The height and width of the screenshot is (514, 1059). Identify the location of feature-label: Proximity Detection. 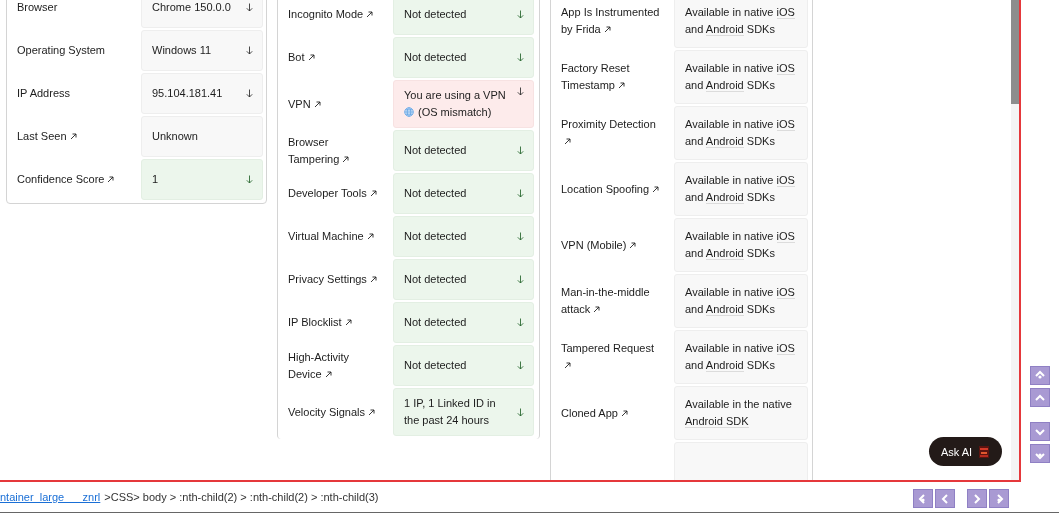
(610, 133).